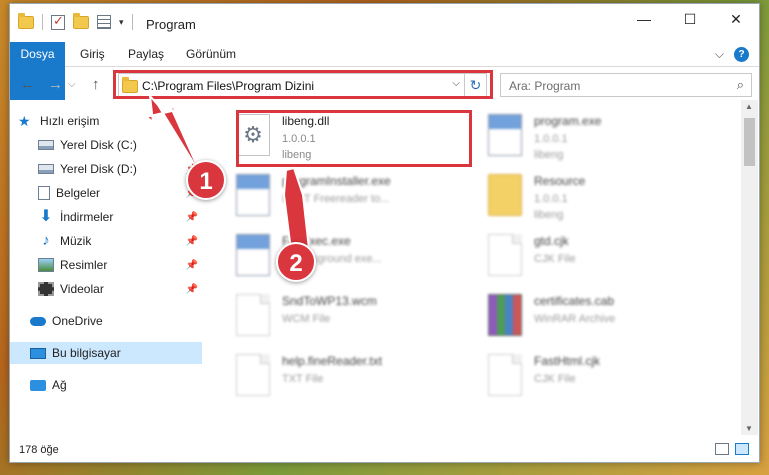  I want to click on expand-ribbon-icon: ⌵, so click(719, 54).